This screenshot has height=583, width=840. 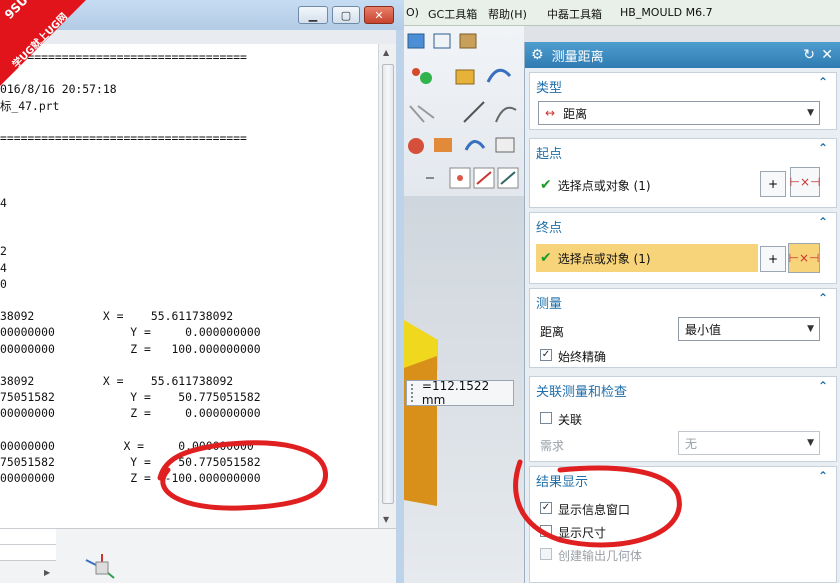 I want to click on scroll-down-icon: ▼, so click(x=386, y=519).